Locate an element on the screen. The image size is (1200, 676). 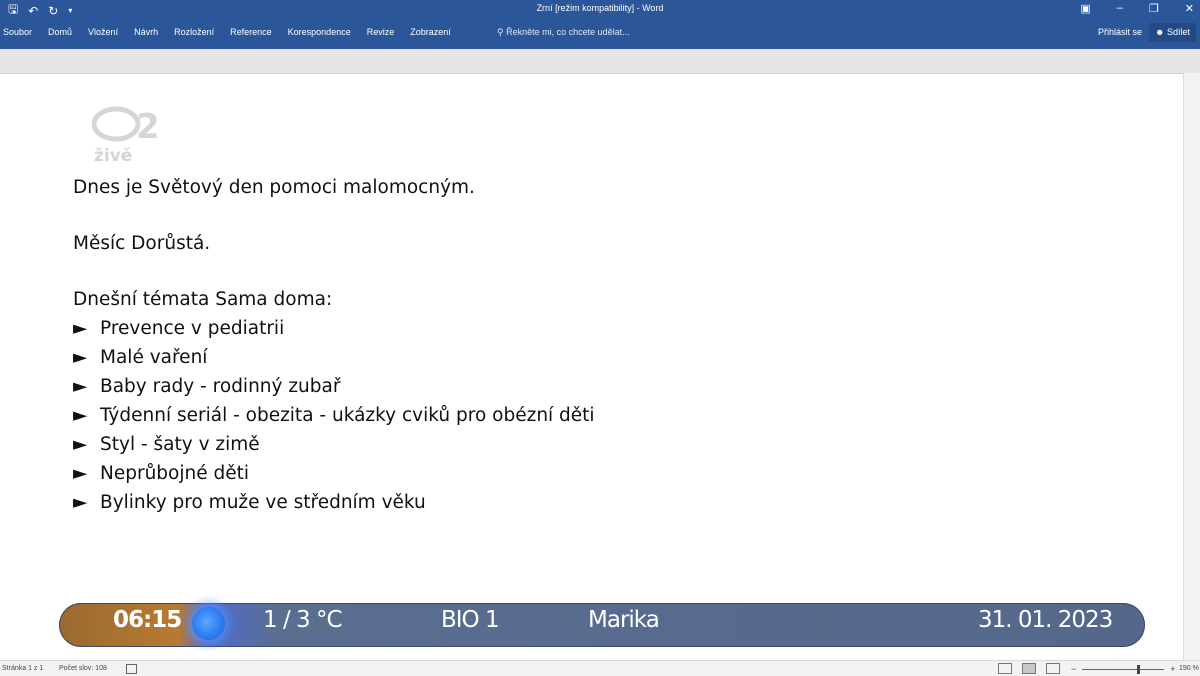
list-item: ► Neprůbojné děti is located at coordinates (334, 473).